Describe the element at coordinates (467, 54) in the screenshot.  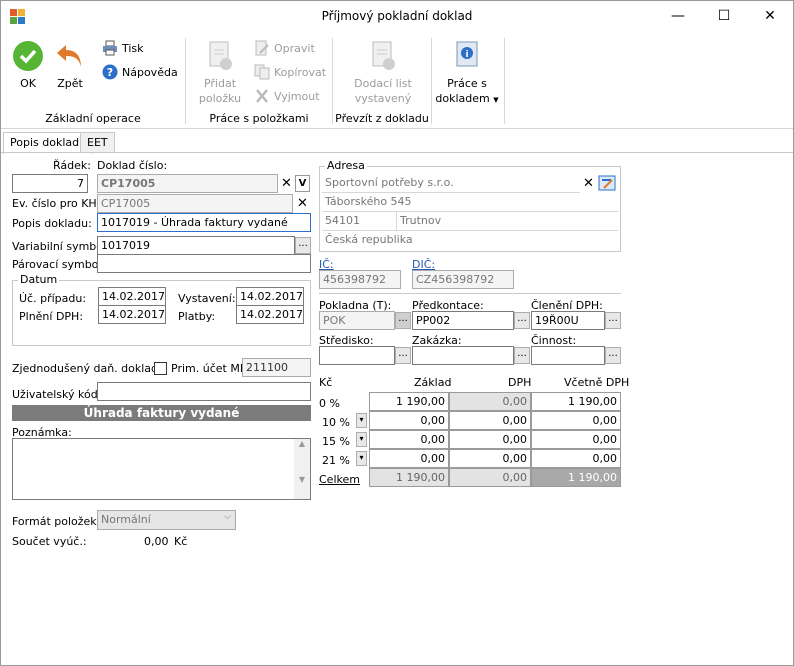
I see `document-info-icon: i` at that location.